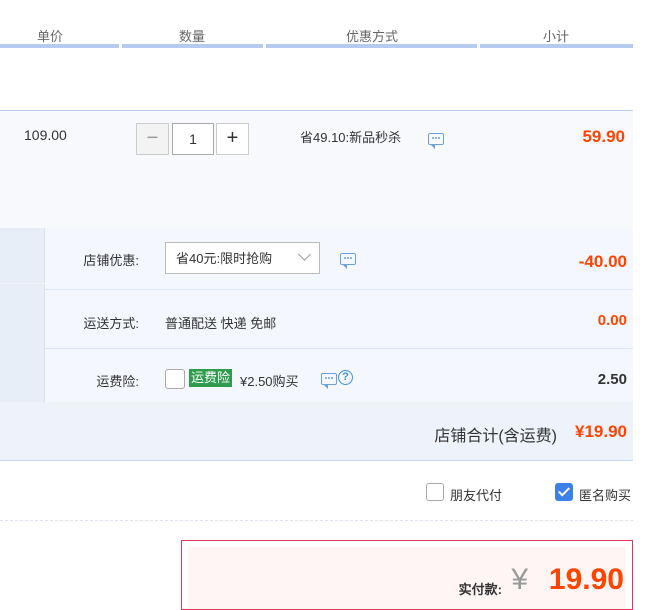 This screenshot has width=648, height=610. I want to click on insurance-checkbox, so click(175, 379).